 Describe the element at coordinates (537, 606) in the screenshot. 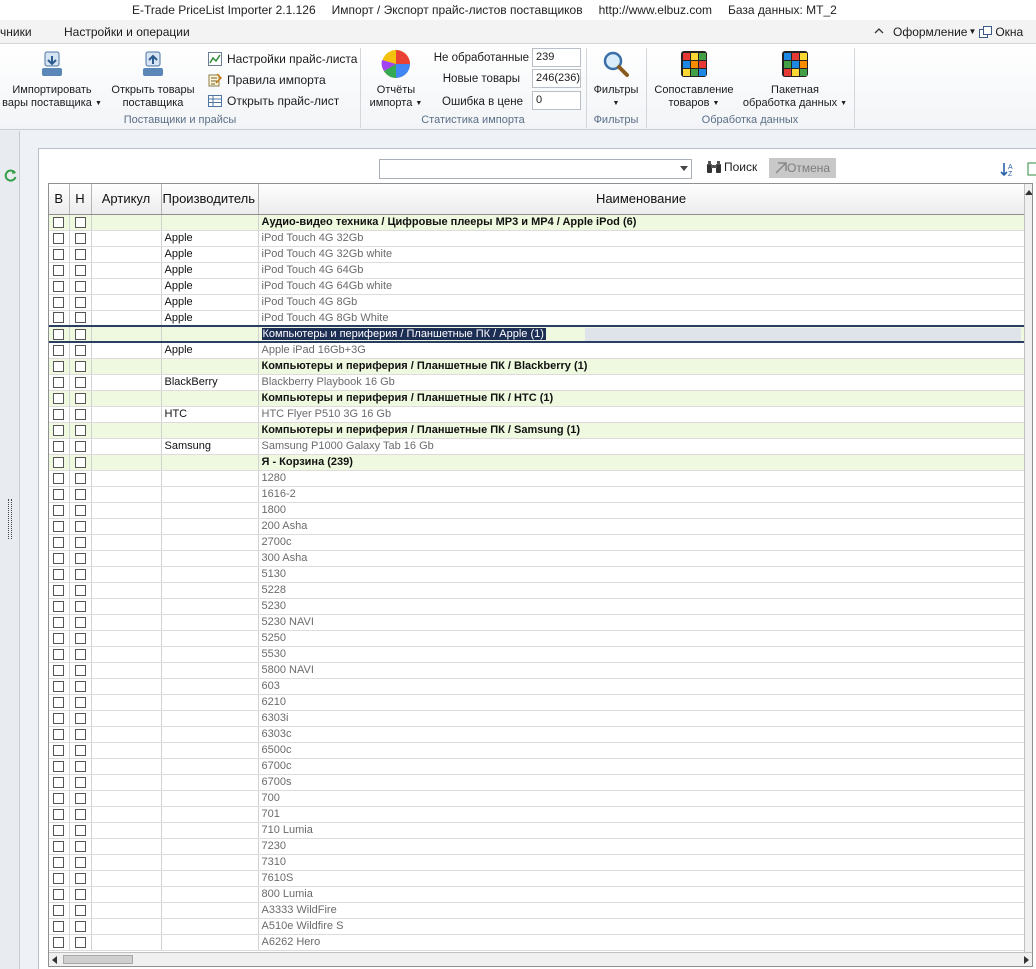

I see `table-row: 5230` at that location.